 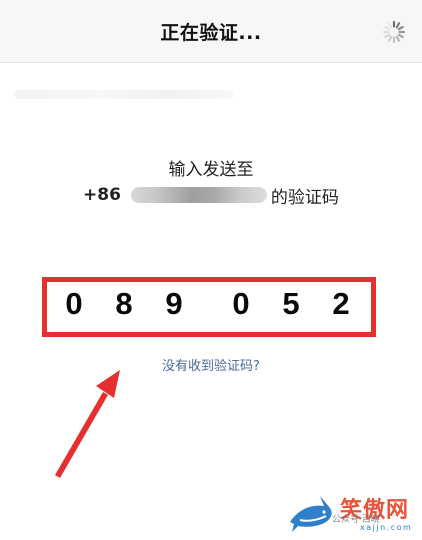 What do you see at coordinates (311, 514) in the screenshot?
I see `shark-logo-icon` at bounding box center [311, 514].